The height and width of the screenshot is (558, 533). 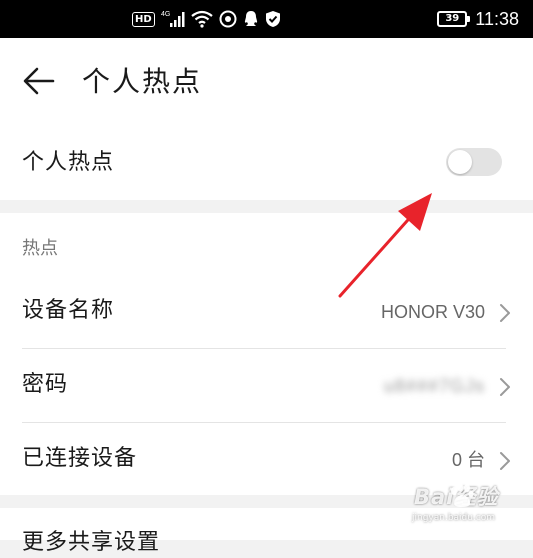 I want to click on switch-knob, so click(x=460, y=162).